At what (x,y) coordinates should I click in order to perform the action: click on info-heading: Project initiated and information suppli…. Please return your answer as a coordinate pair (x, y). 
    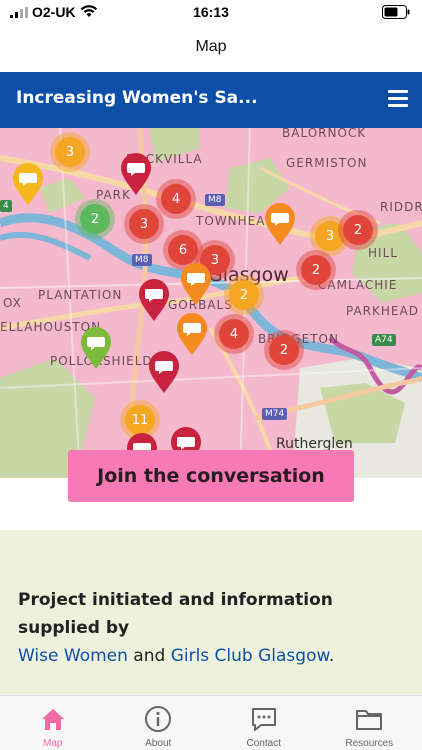
    Looking at the image, I should click on (175, 614).